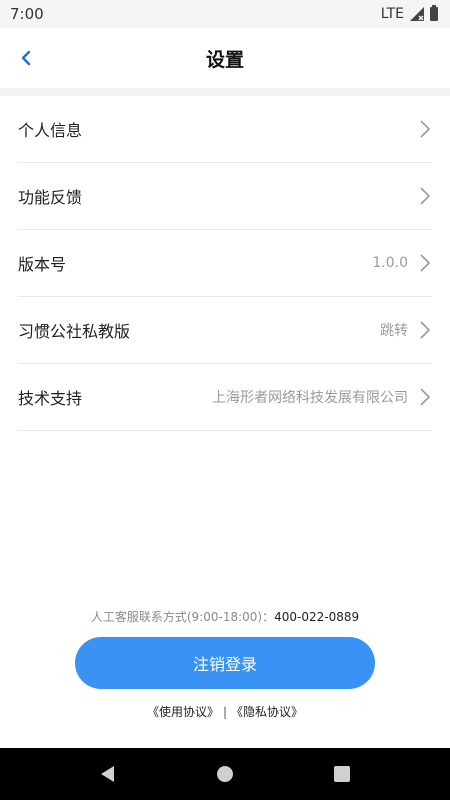 The image size is (450, 800). I want to click on home-circle-icon, so click(224, 774).